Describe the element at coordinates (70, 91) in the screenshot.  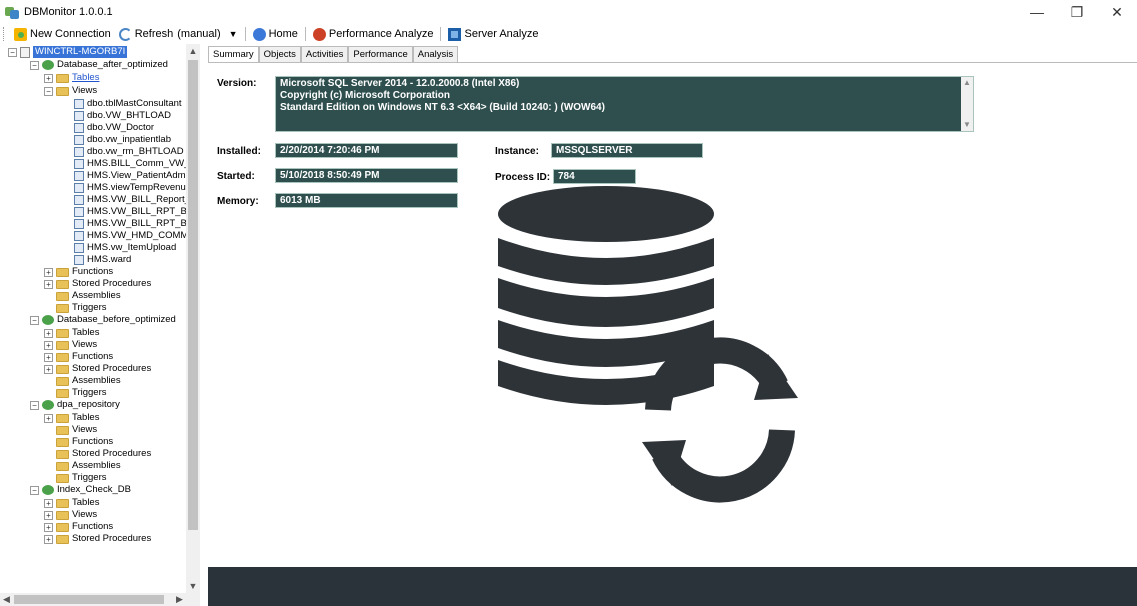
I see `tree-node-folder: − Views` at that location.